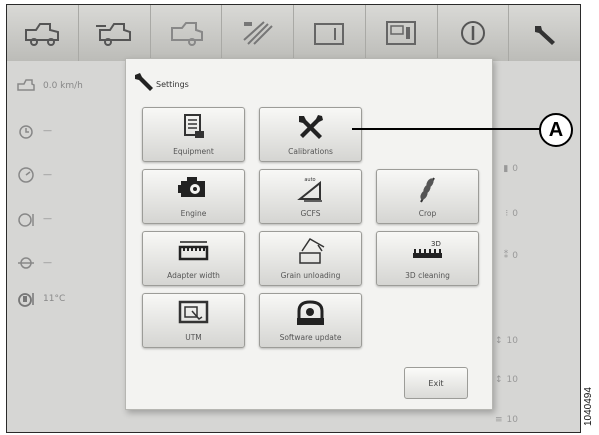 This screenshot has height=435, width=599. I want to click on adapter-width-icon, so click(193, 251).